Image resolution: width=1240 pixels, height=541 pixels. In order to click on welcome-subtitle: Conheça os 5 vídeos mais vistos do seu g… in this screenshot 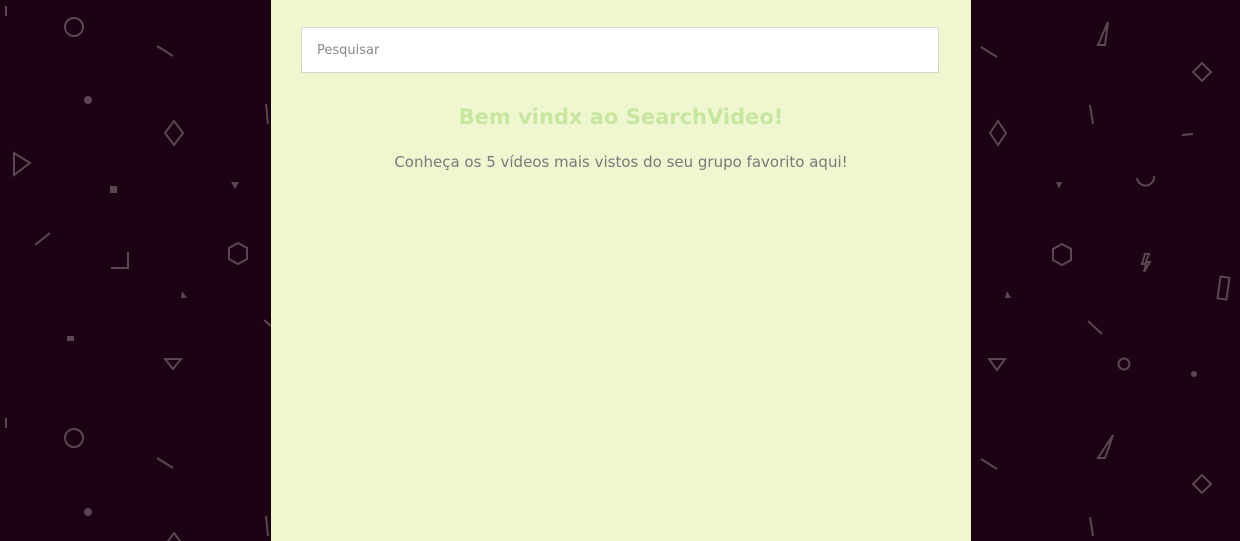, I will do `click(621, 162)`.